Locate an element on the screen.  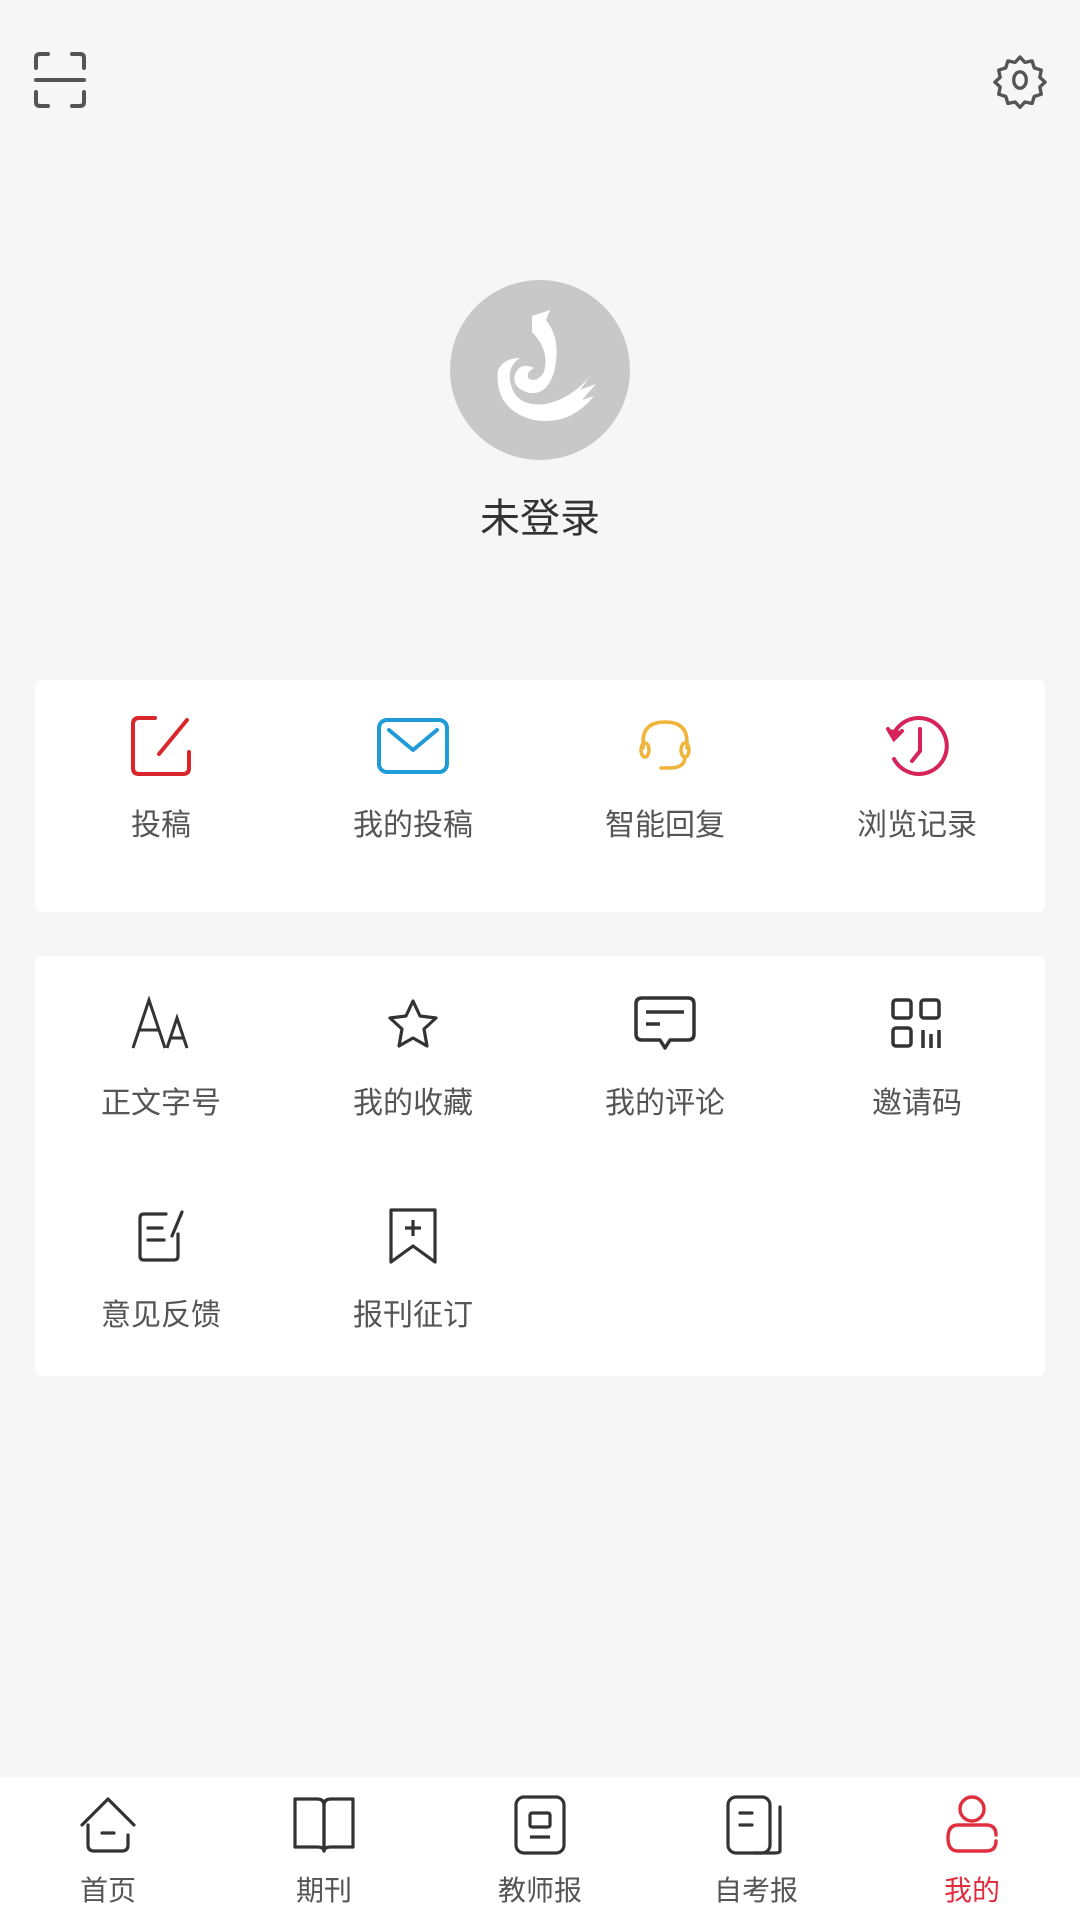
tab-self-exam-paper: 自考报 is located at coordinates (756, 1848).